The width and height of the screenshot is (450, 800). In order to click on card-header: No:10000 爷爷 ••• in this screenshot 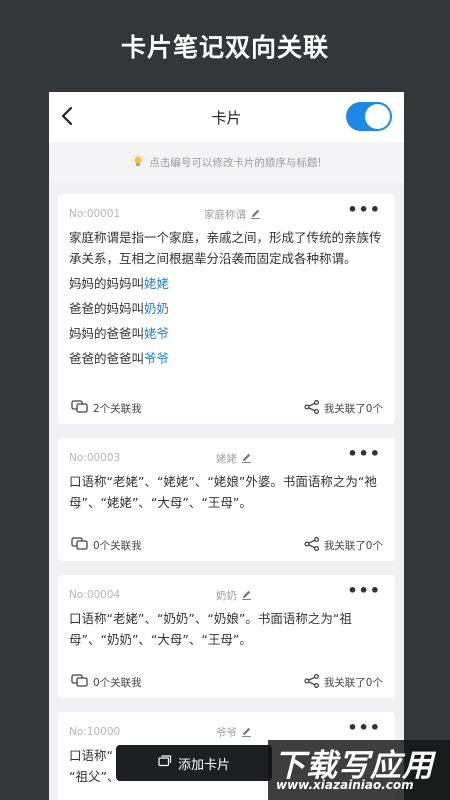, I will do `click(226, 726)`.